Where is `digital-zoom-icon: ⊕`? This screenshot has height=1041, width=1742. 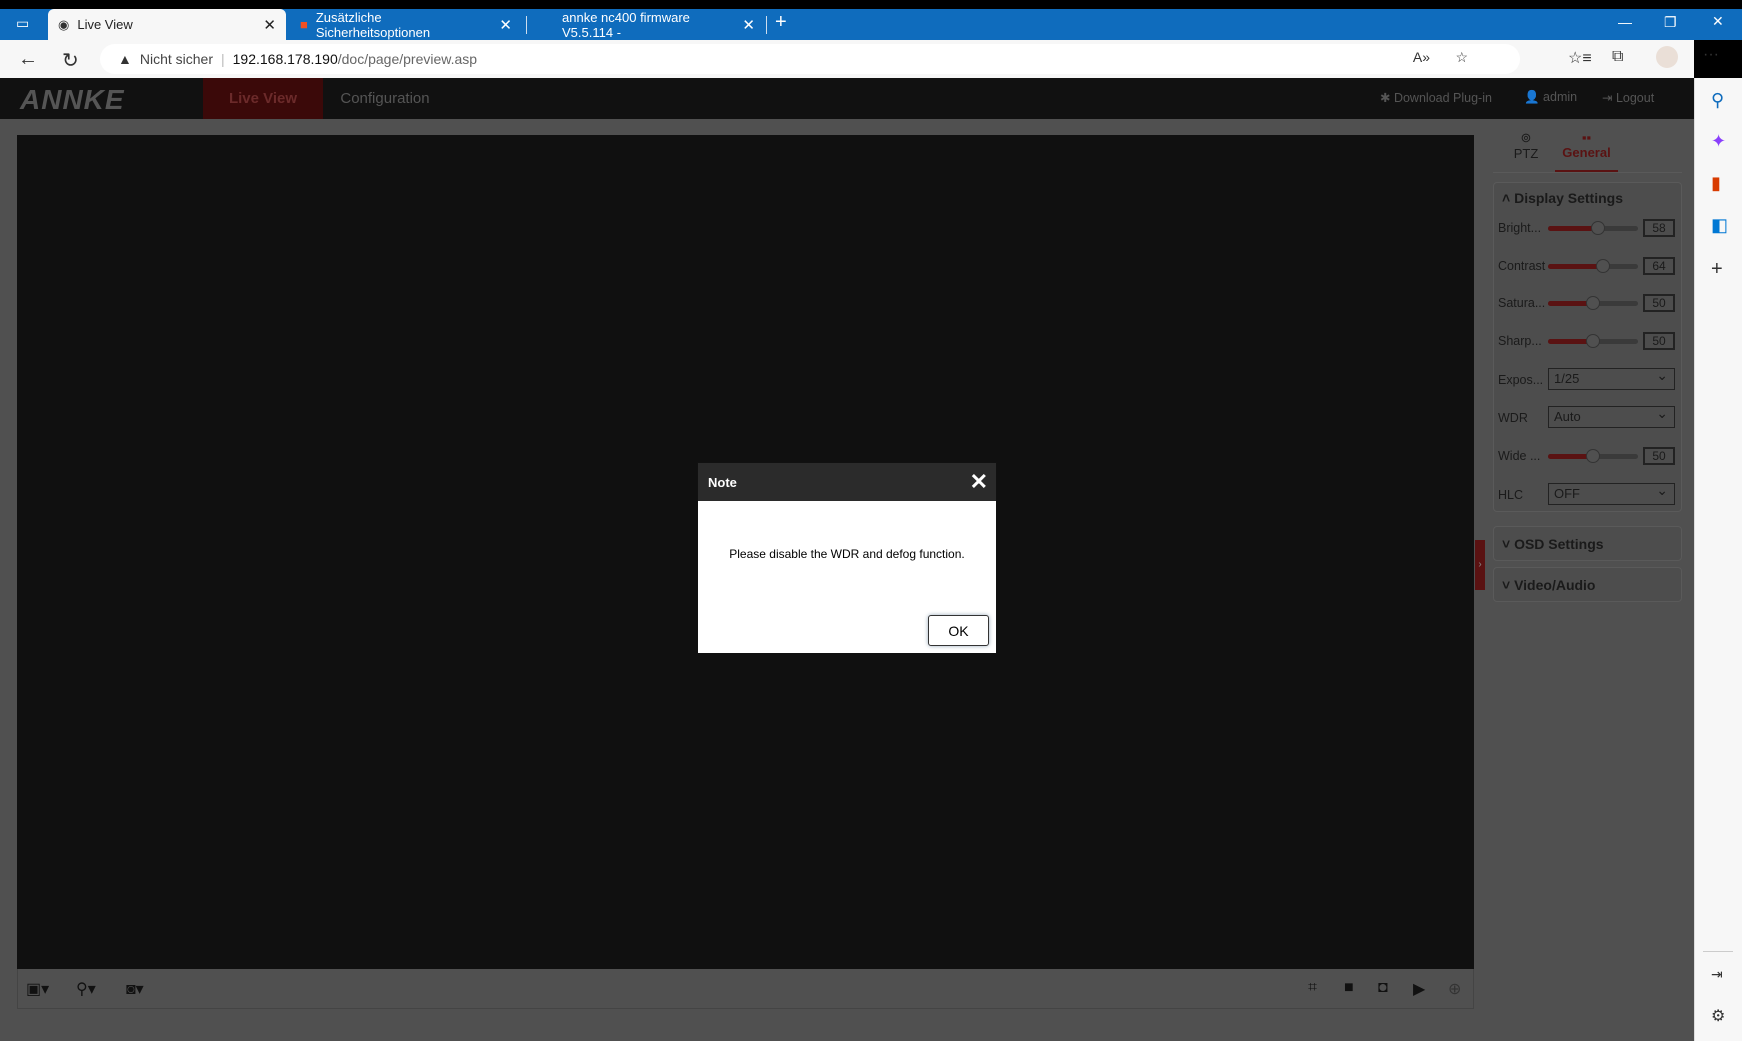
digital-zoom-icon: ⊕ is located at coordinates (1454, 989).